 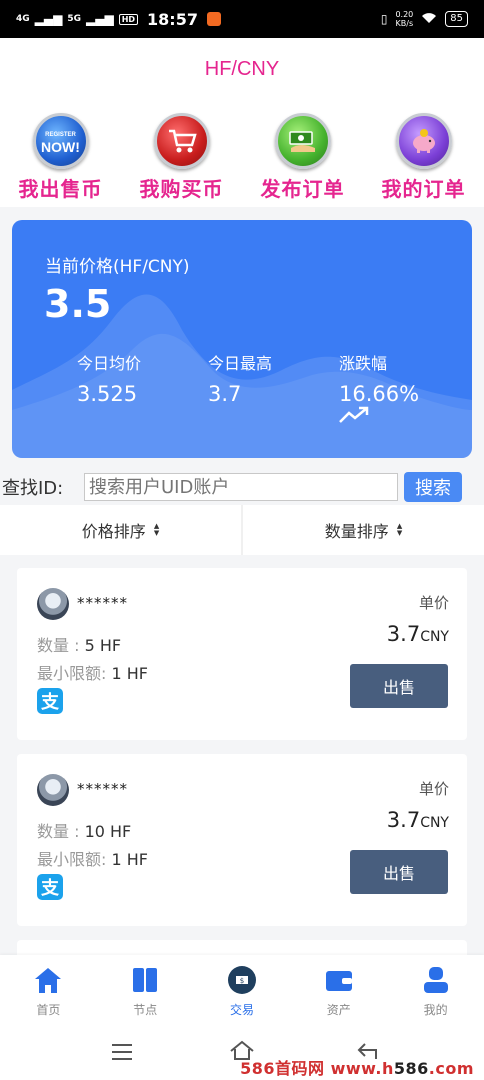 What do you see at coordinates (379, 378) in the screenshot?
I see `stat-change: 涨跌幅 16.66%` at bounding box center [379, 378].